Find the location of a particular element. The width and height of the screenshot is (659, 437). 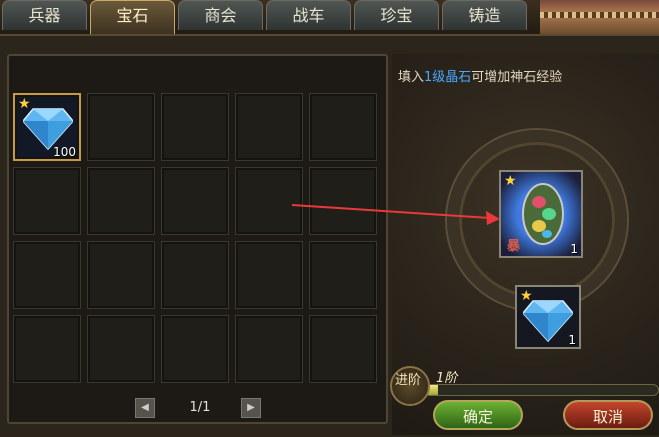

hint-highlight: 1级晶石 is located at coordinates (448, 77).